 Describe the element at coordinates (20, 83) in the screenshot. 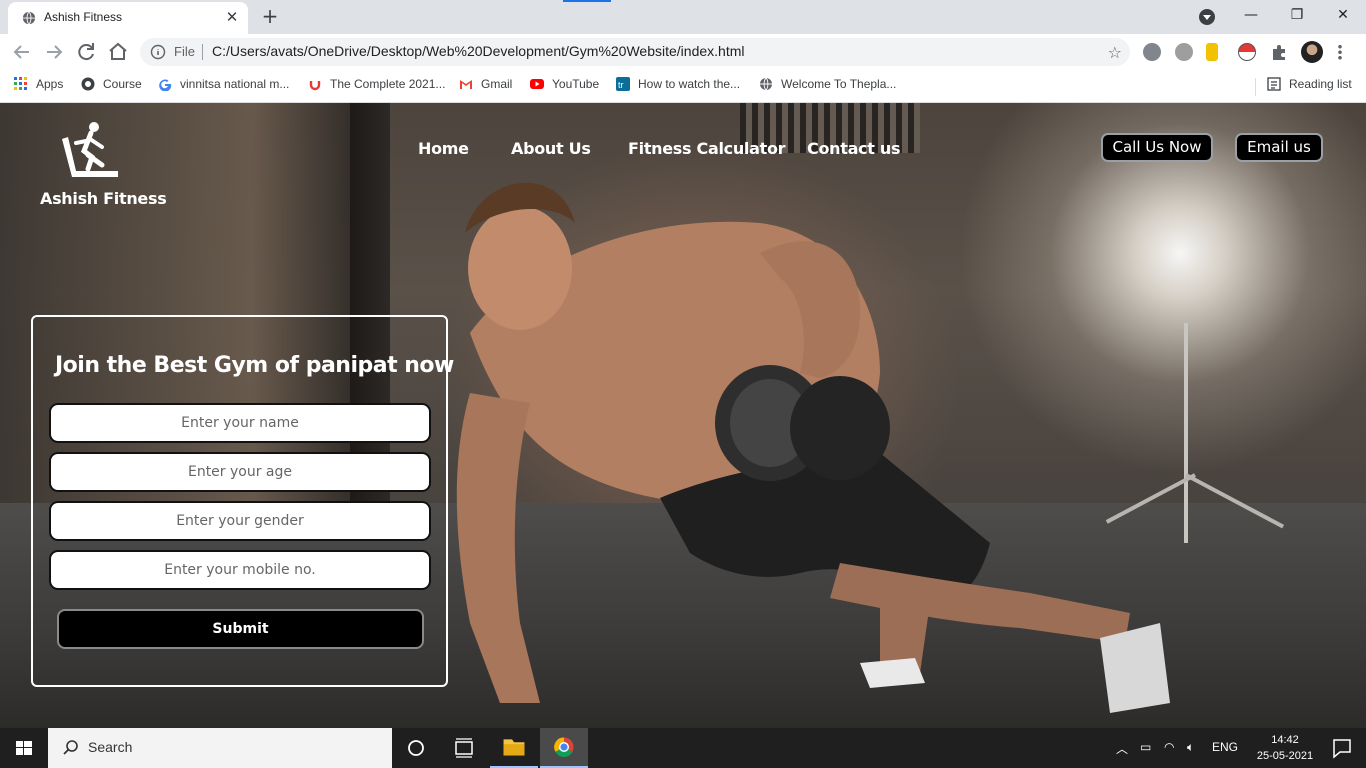

I see `apps-grid-icon` at that location.